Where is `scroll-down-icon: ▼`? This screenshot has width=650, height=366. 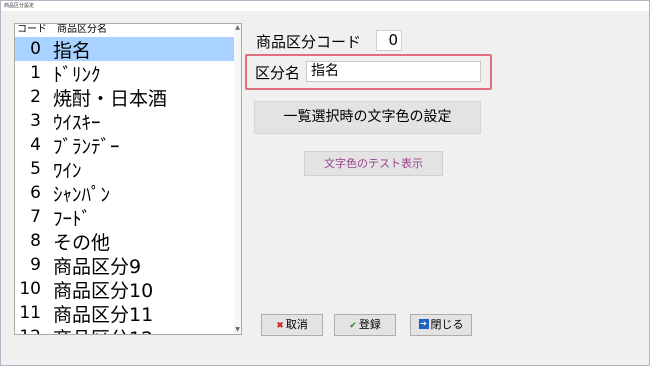 scroll-down-icon: ▼ is located at coordinates (237, 330).